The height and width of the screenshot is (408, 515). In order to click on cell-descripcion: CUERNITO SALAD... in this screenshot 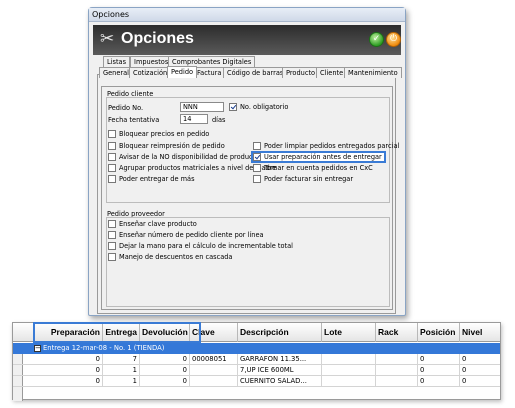, I will do `click(280, 381)`.